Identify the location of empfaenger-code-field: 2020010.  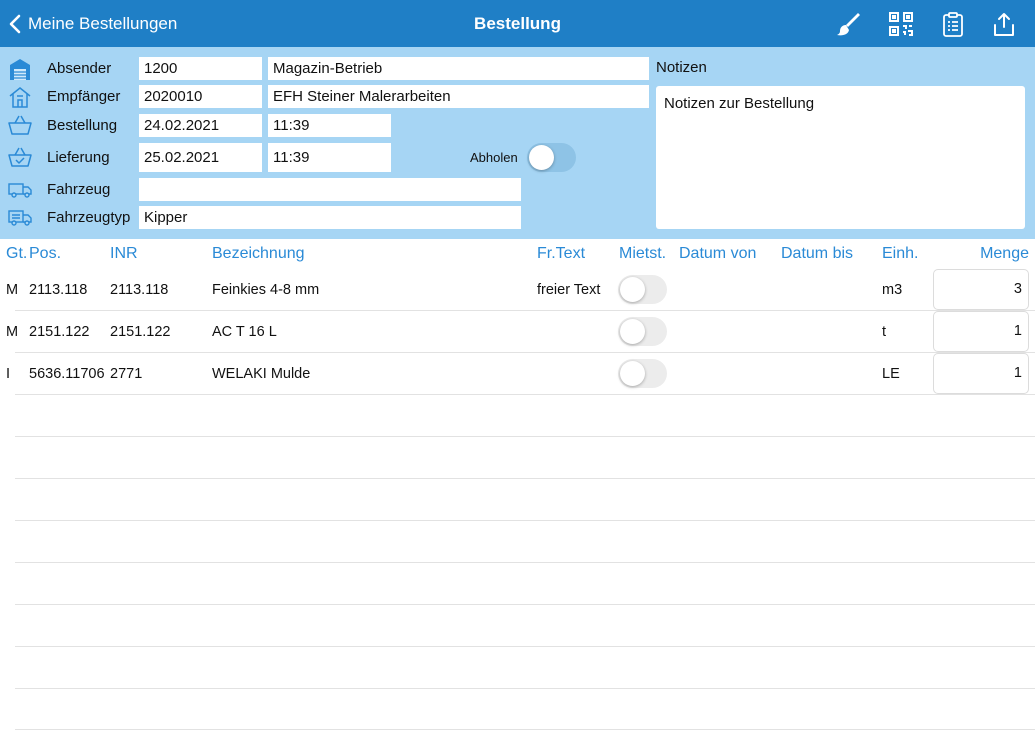
(200, 96).